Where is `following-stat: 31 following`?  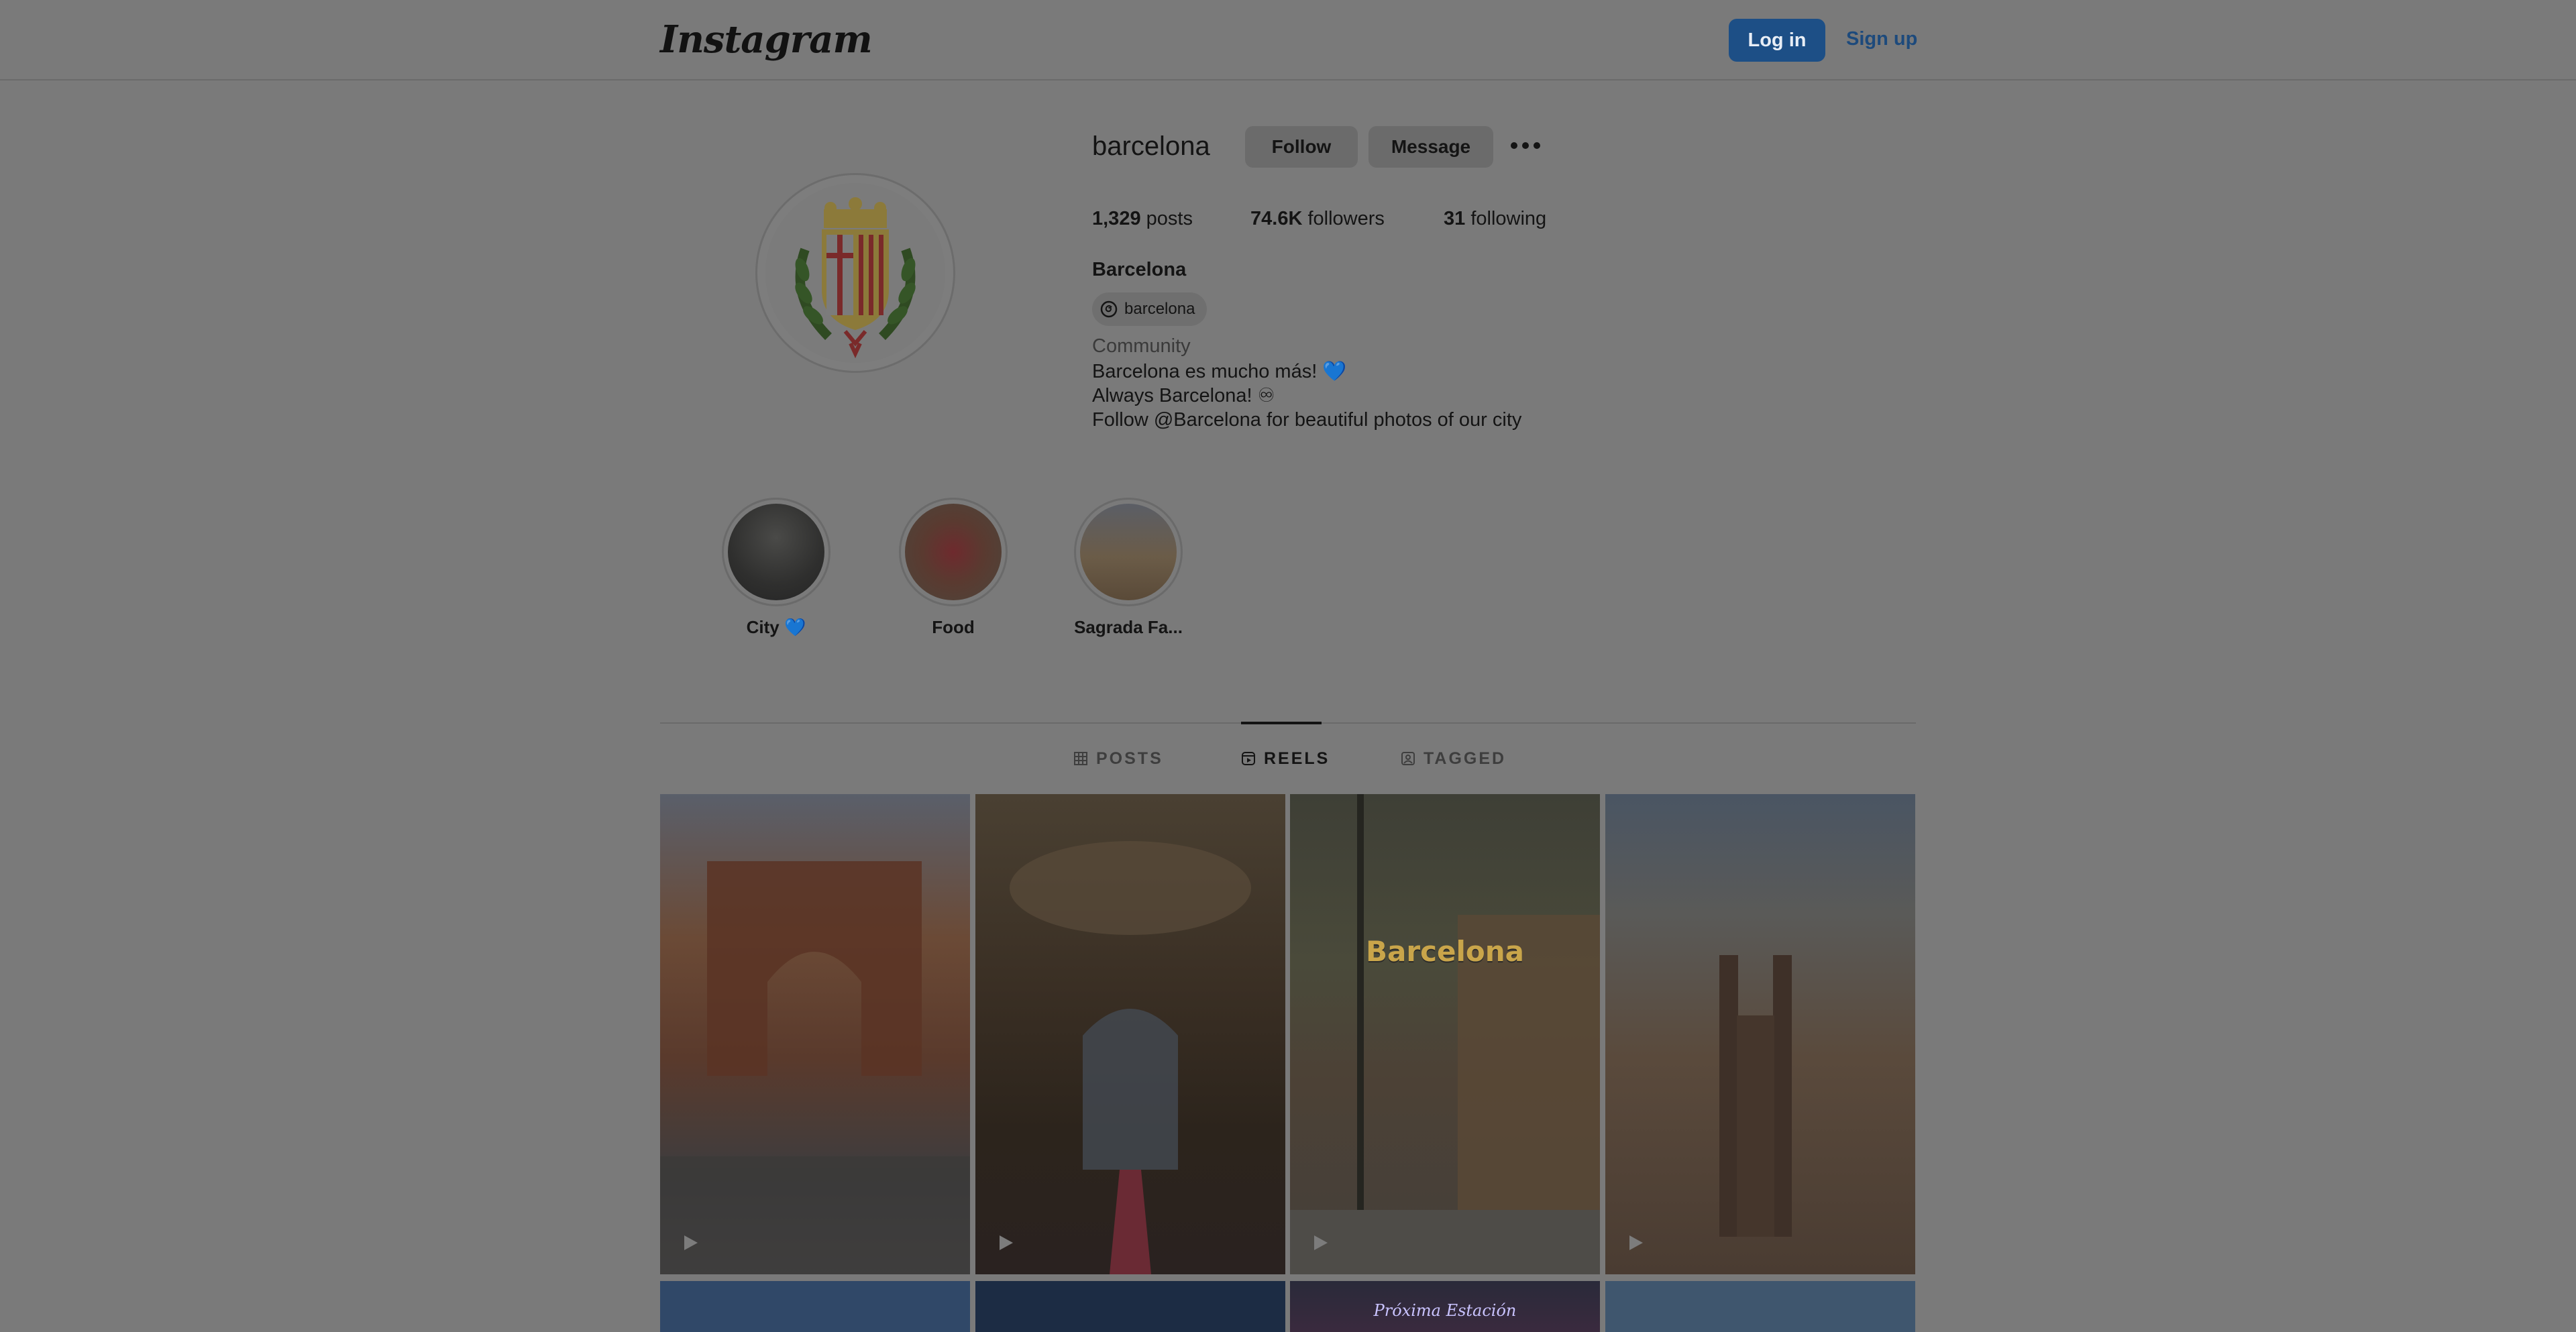
following-stat: 31 following is located at coordinates (1495, 219).